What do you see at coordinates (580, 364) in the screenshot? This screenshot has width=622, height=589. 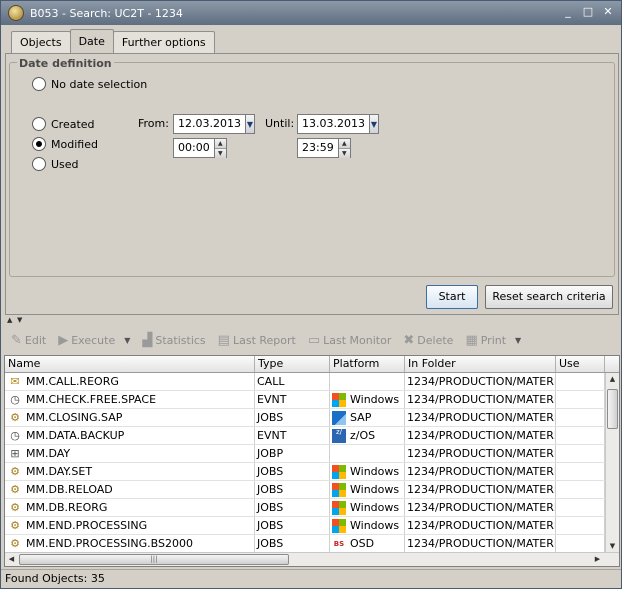 I see `column-header-use: Use` at bounding box center [580, 364].